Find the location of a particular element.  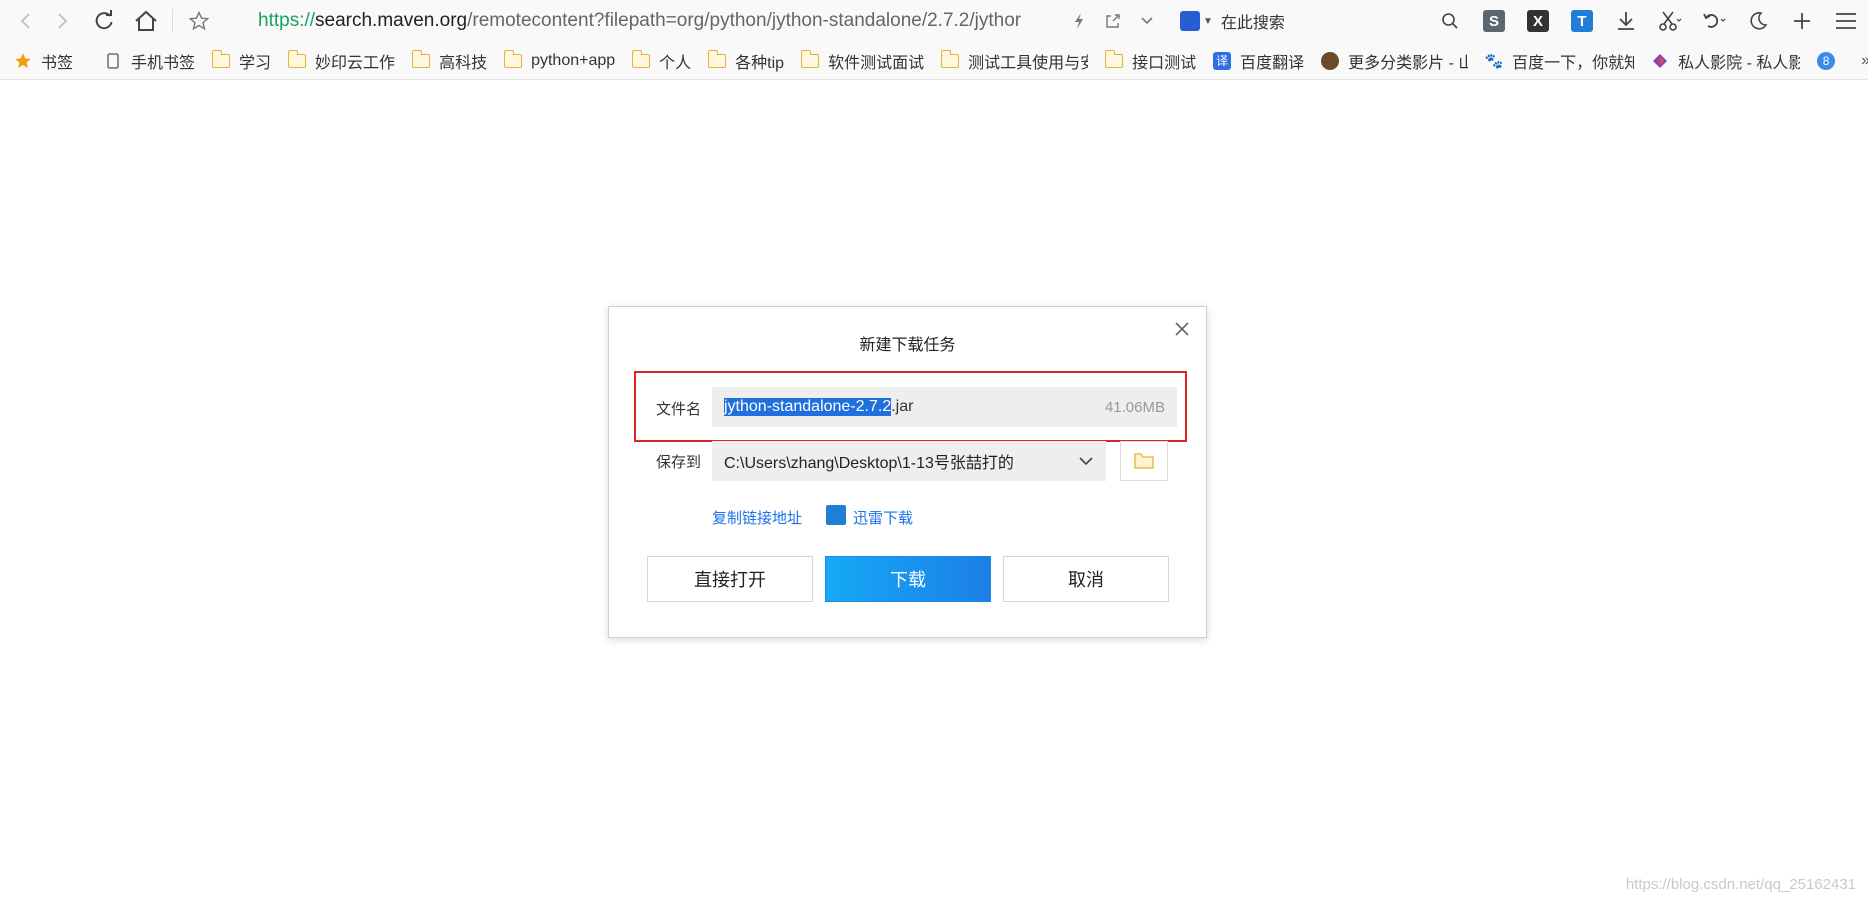

bookmark-label: 接口测试 is located at coordinates (1164, 63).